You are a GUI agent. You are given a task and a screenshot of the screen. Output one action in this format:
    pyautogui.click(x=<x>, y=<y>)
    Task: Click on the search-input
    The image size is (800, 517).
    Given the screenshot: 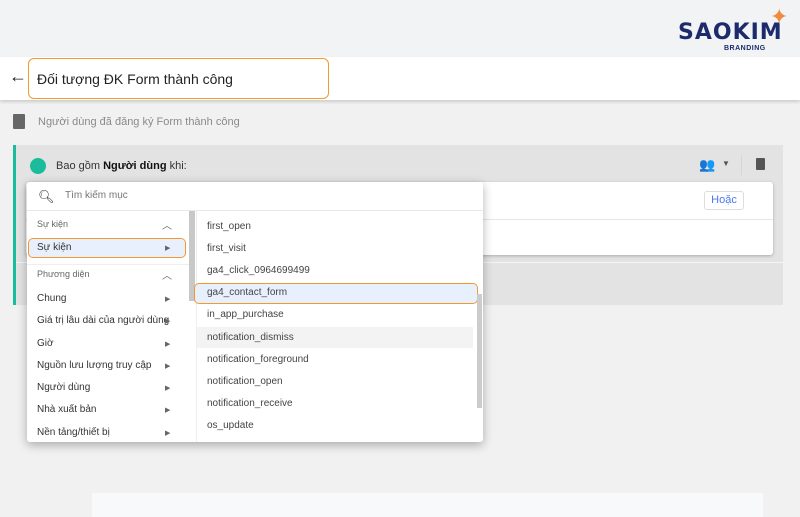 What is the action you would take?
    pyautogui.click(x=215, y=195)
    